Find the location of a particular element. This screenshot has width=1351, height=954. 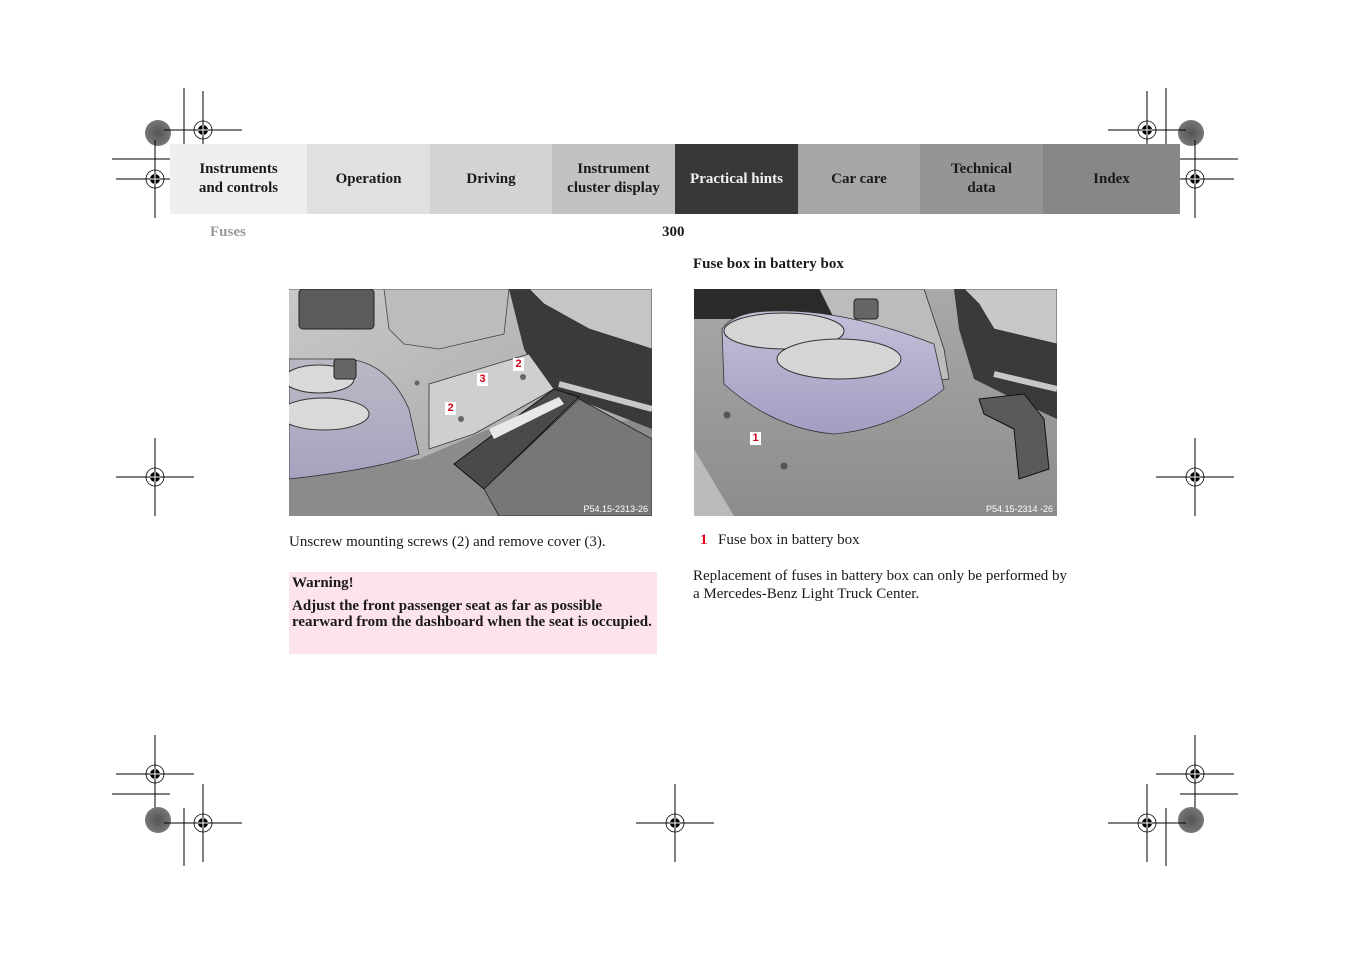

tab-operation: Operation is located at coordinates (368, 179).